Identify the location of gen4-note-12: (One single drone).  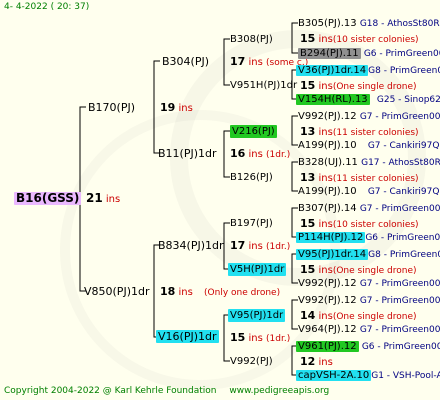
(374, 317).